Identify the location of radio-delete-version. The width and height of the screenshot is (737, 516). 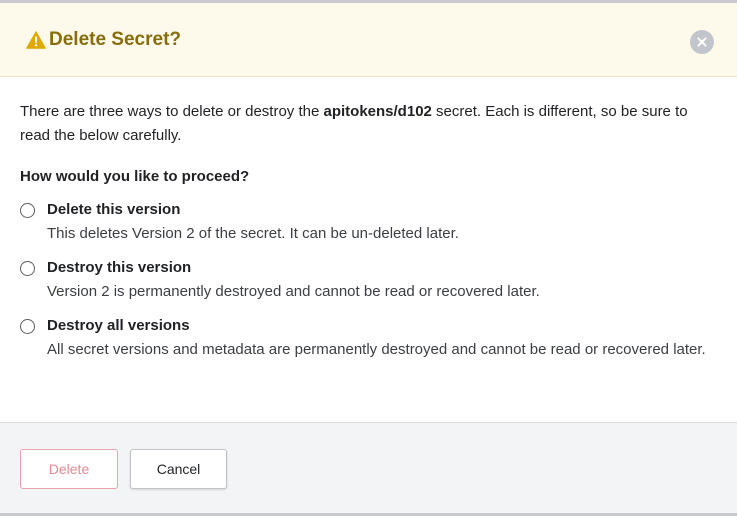
(27, 210).